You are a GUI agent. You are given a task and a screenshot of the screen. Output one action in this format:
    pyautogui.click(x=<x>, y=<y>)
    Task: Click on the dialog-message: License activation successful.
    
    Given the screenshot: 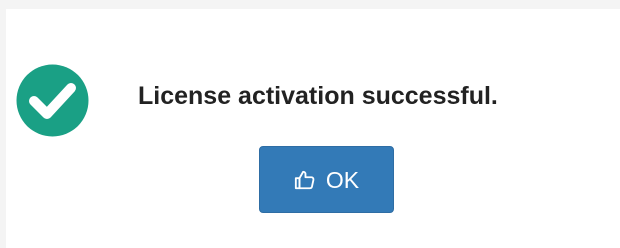 What is the action you would take?
    pyautogui.click(x=318, y=96)
    